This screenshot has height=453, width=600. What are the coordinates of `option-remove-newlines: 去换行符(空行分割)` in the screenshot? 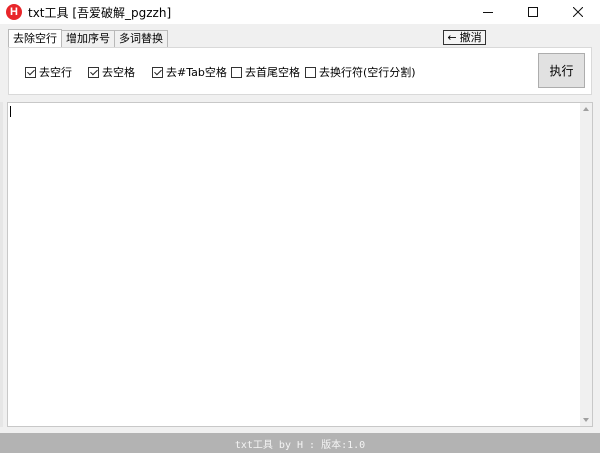 It's located at (360, 72).